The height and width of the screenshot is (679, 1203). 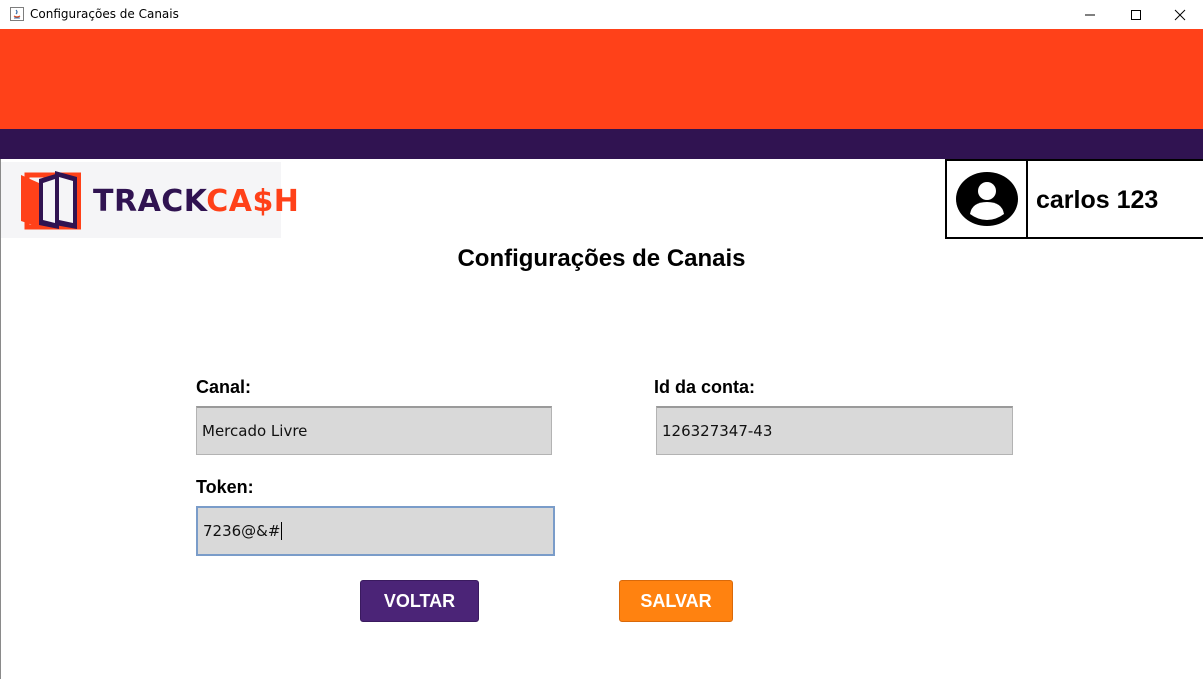 What do you see at coordinates (375, 531) in the screenshot?
I see `token-field: 7236@&#` at bounding box center [375, 531].